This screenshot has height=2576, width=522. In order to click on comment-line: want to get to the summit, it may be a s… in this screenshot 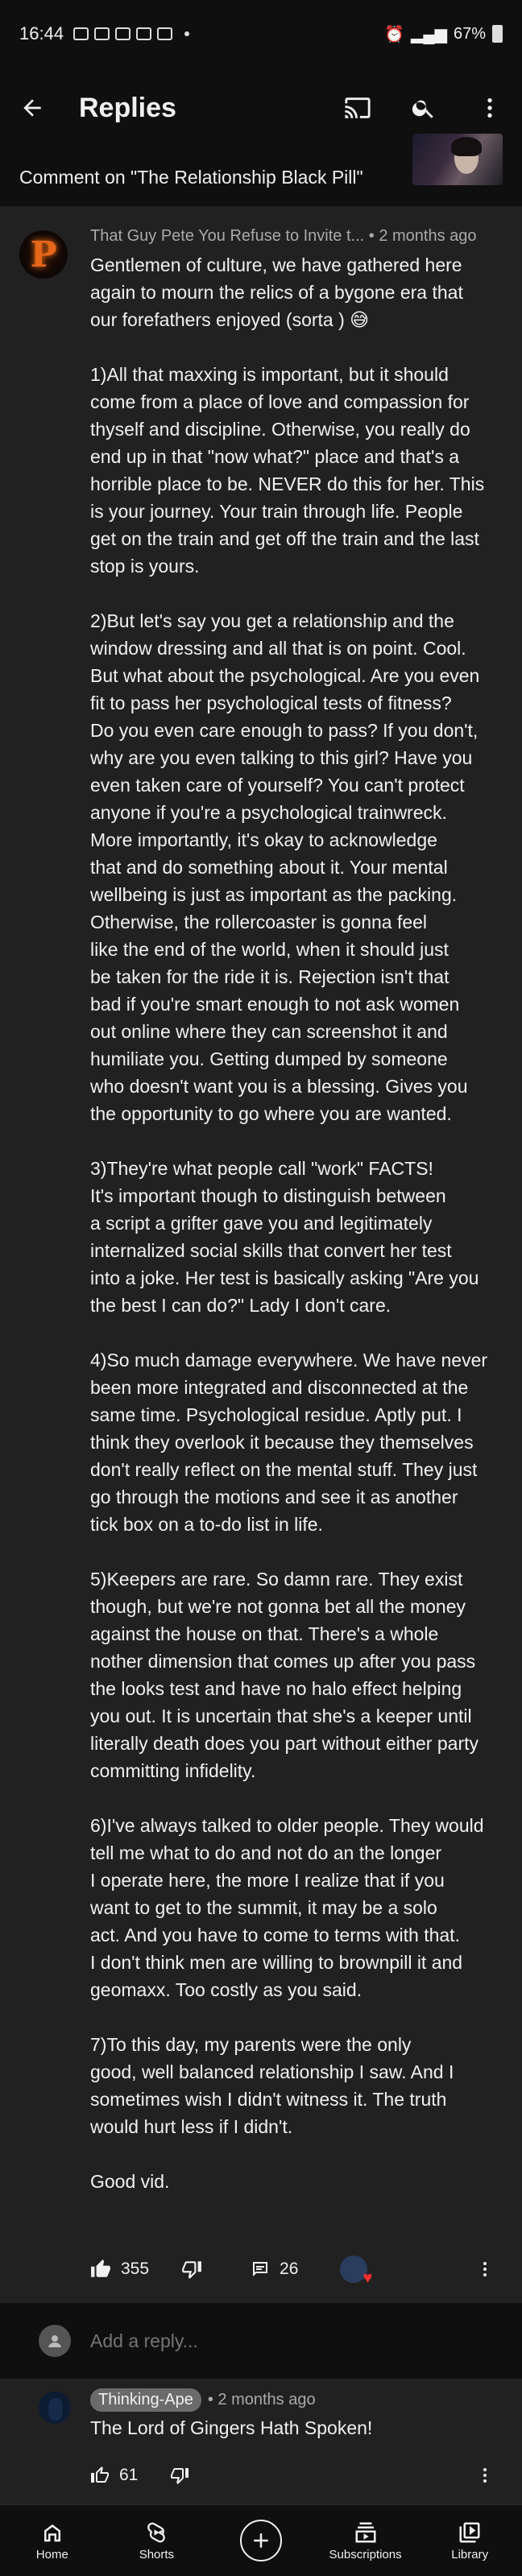, I will do `click(263, 1907)`.